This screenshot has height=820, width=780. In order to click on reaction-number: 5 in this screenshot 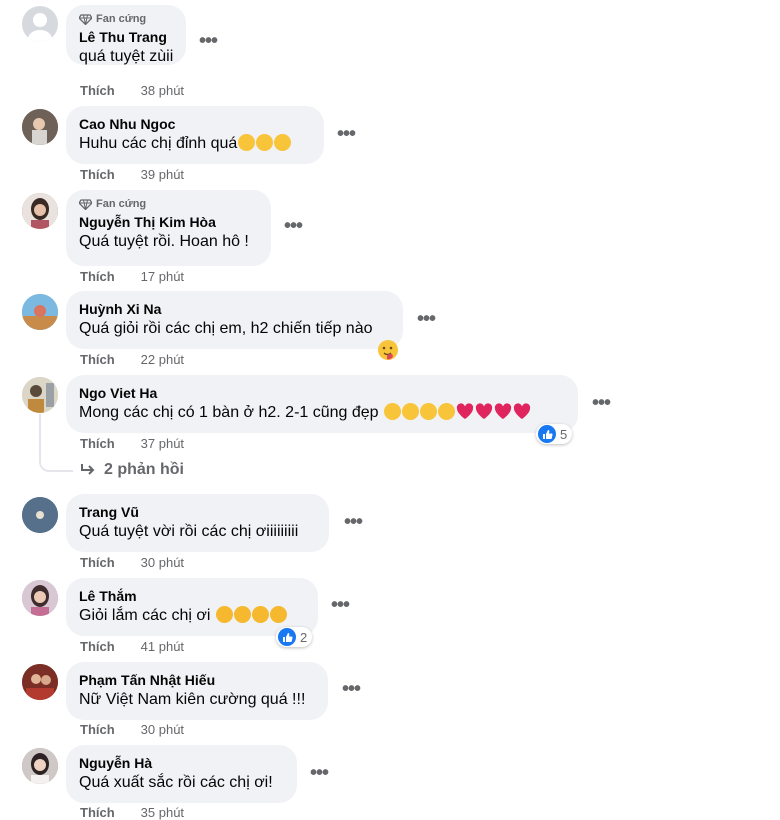, I will do `click(564, 434)`.